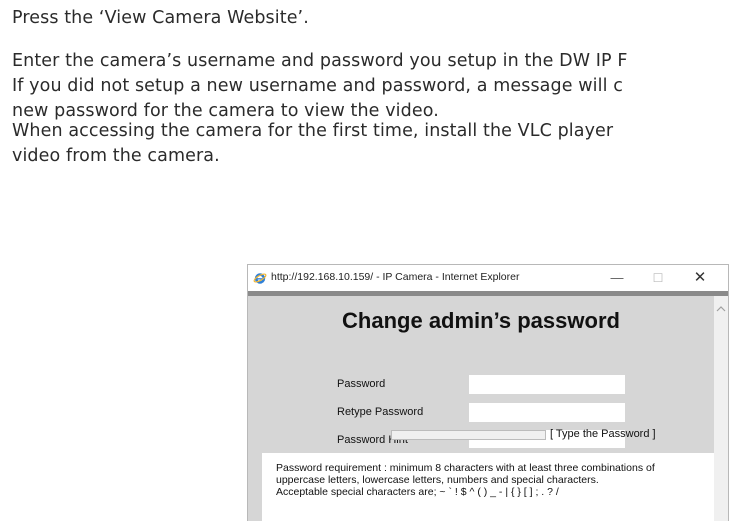 The width and height of the screenshot is (746, 521). What do you see at coordinates (379, 18) in the screenshot?
I see `instruction-step-1: Press the ‘View Camera Website’.` at bounding box center [379, 18].